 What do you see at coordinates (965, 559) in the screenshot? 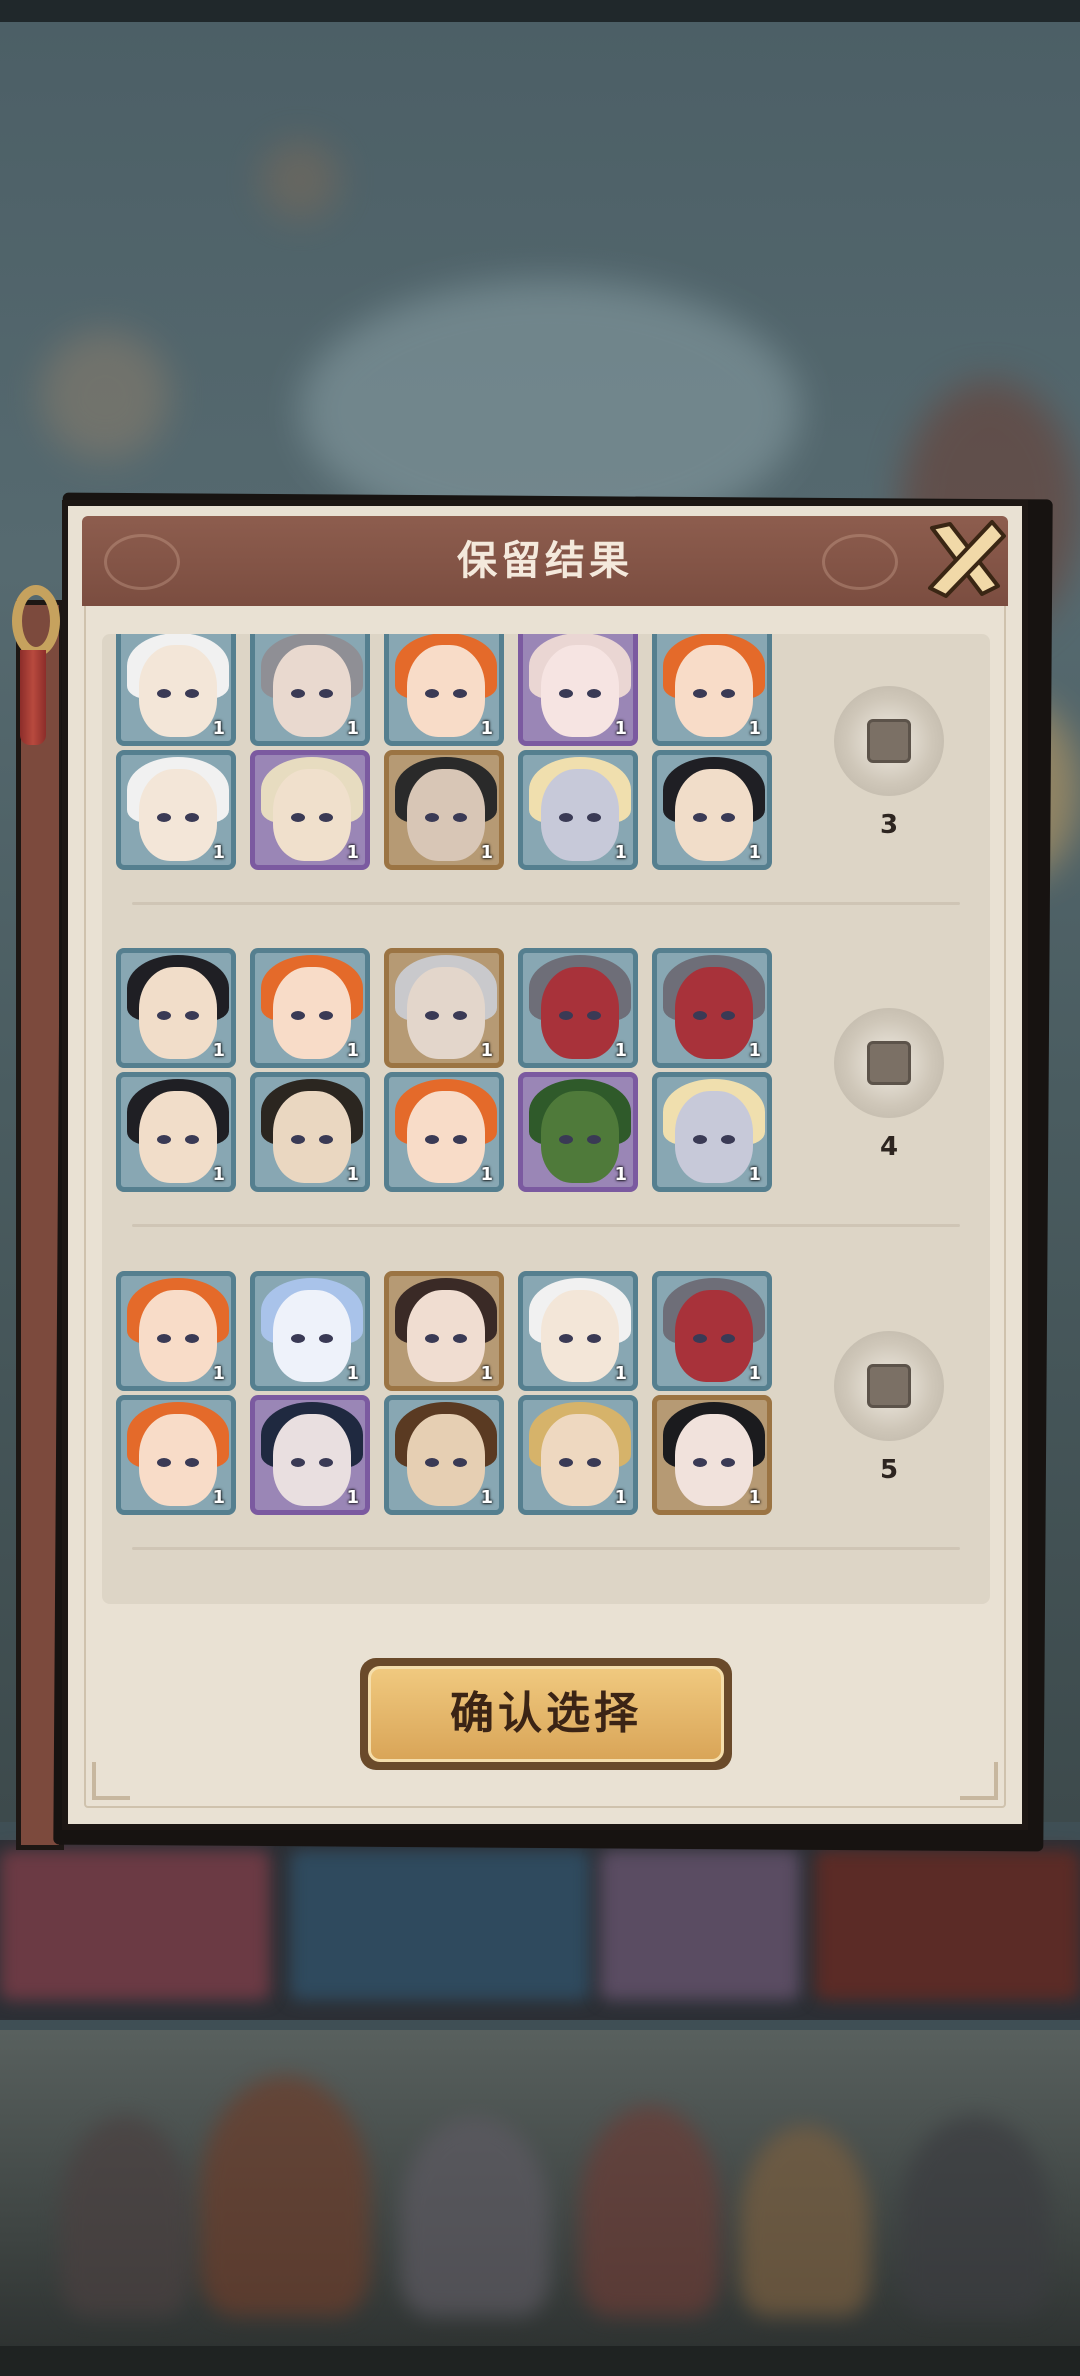
I see `close-button` at bounding box center [965, 559].